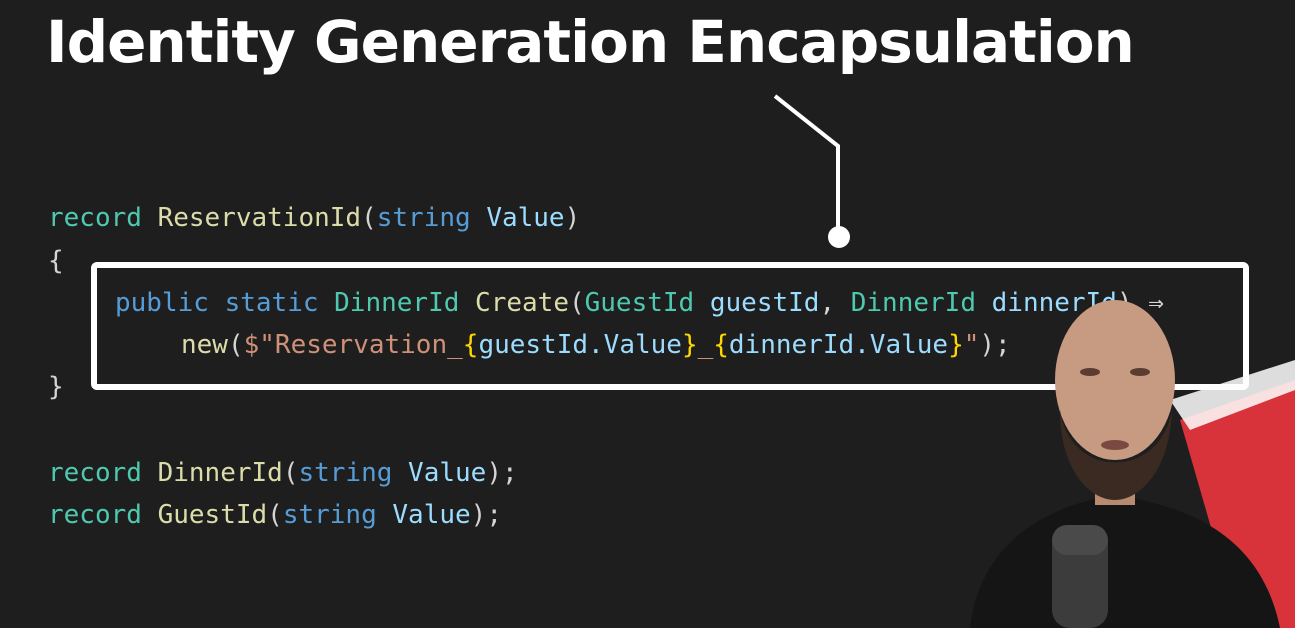 The height and width of the screenshot is (628, 1295). I want to click on code-line-guest-record: record GuestId(string Value);, so click(275, 515).